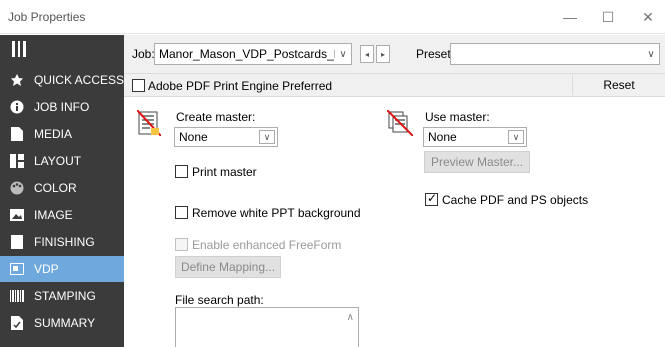  What do you see at coordinates (181, 212) in the screenshot?
I see `remove-white-background-checkbox` at bounding box center [181, 212].